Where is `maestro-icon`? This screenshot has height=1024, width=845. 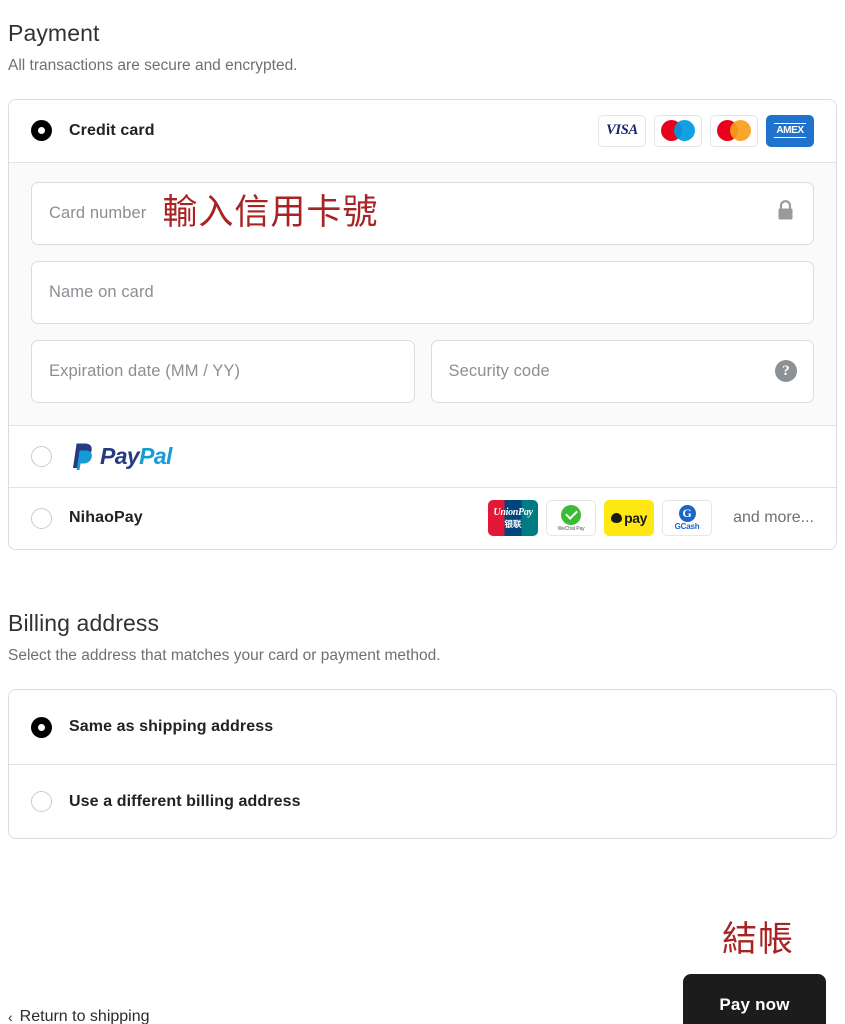
maestro-icon is located at coordinates (678, 130).